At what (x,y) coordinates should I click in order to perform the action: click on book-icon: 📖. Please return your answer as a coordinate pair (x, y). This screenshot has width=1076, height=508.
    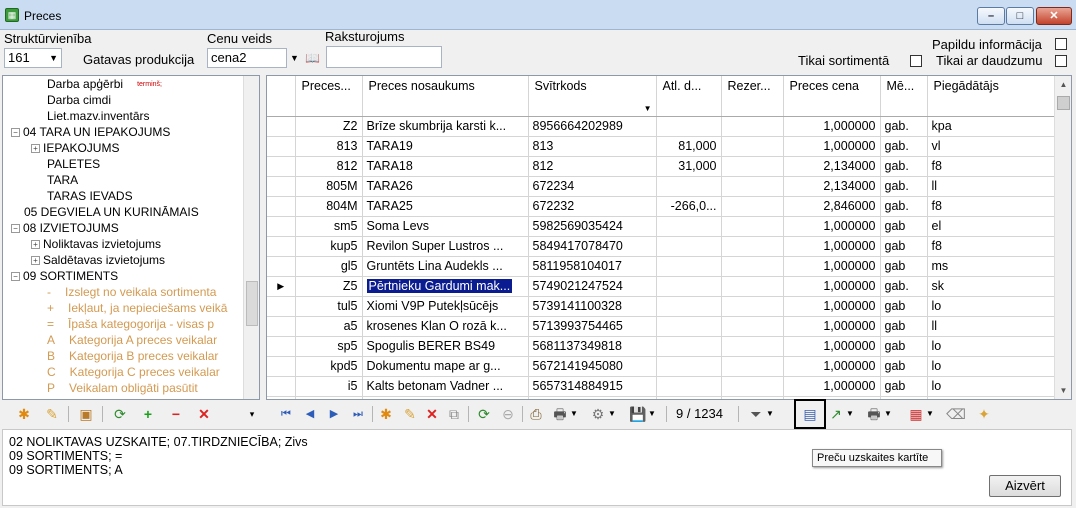
    Looking at the image, I should click on (312, 58).